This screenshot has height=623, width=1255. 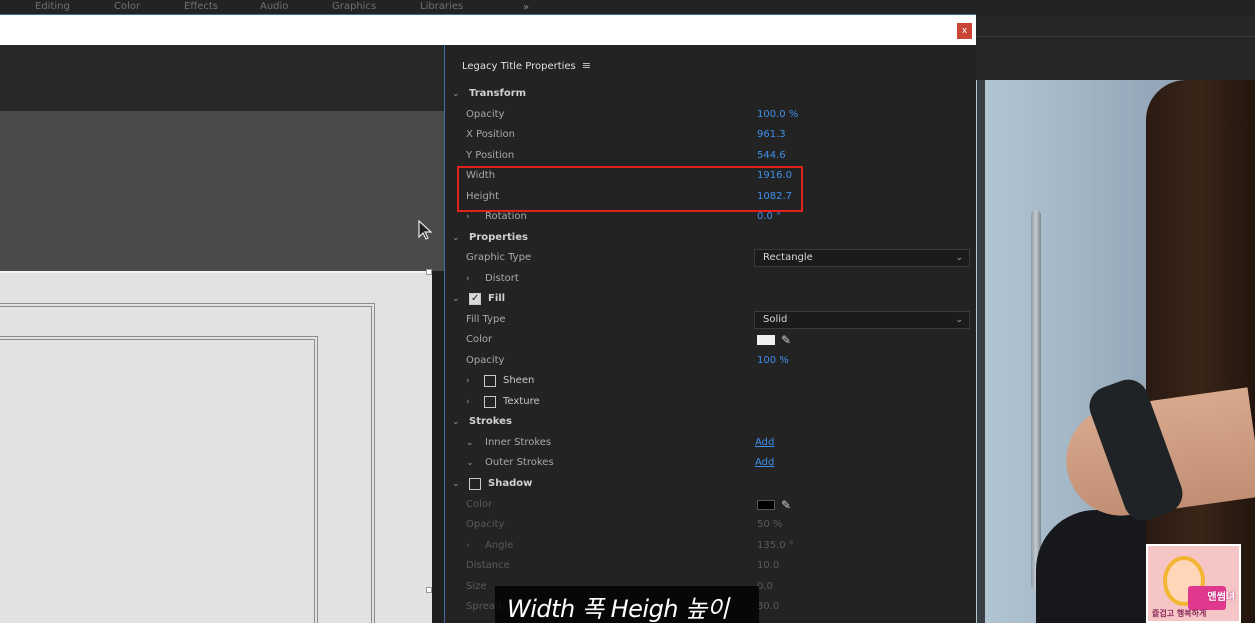 What do you see at coordinates (354, 7) in the screenshot?
I see `menu-graphics: Graphics` at bounding box center [354, 7].